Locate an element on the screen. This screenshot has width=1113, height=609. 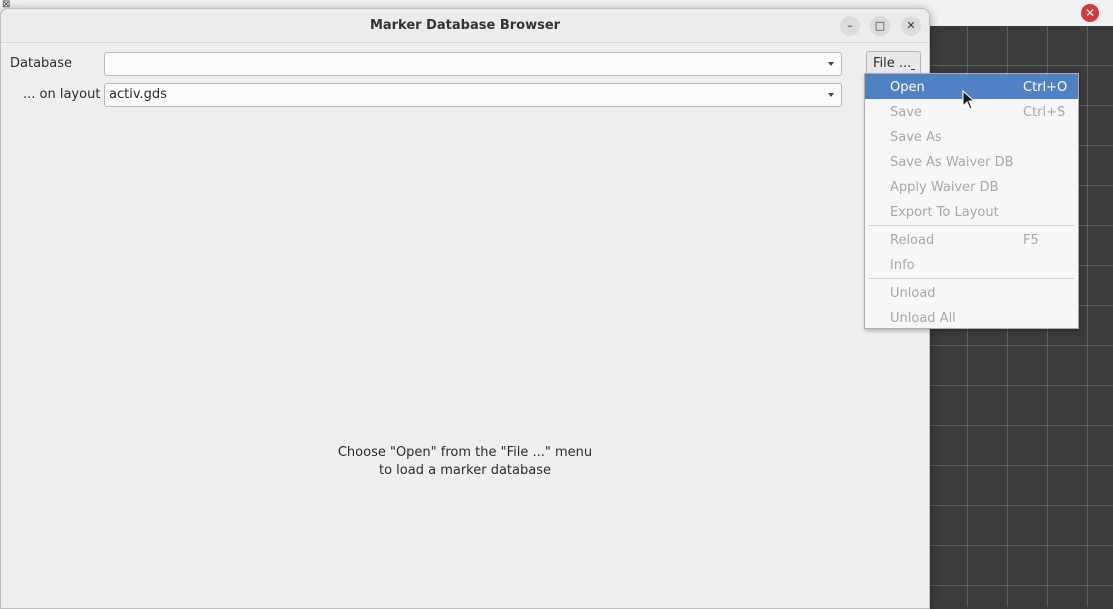
background-close-icon: ✕ is located at coordinates (1090, 13).